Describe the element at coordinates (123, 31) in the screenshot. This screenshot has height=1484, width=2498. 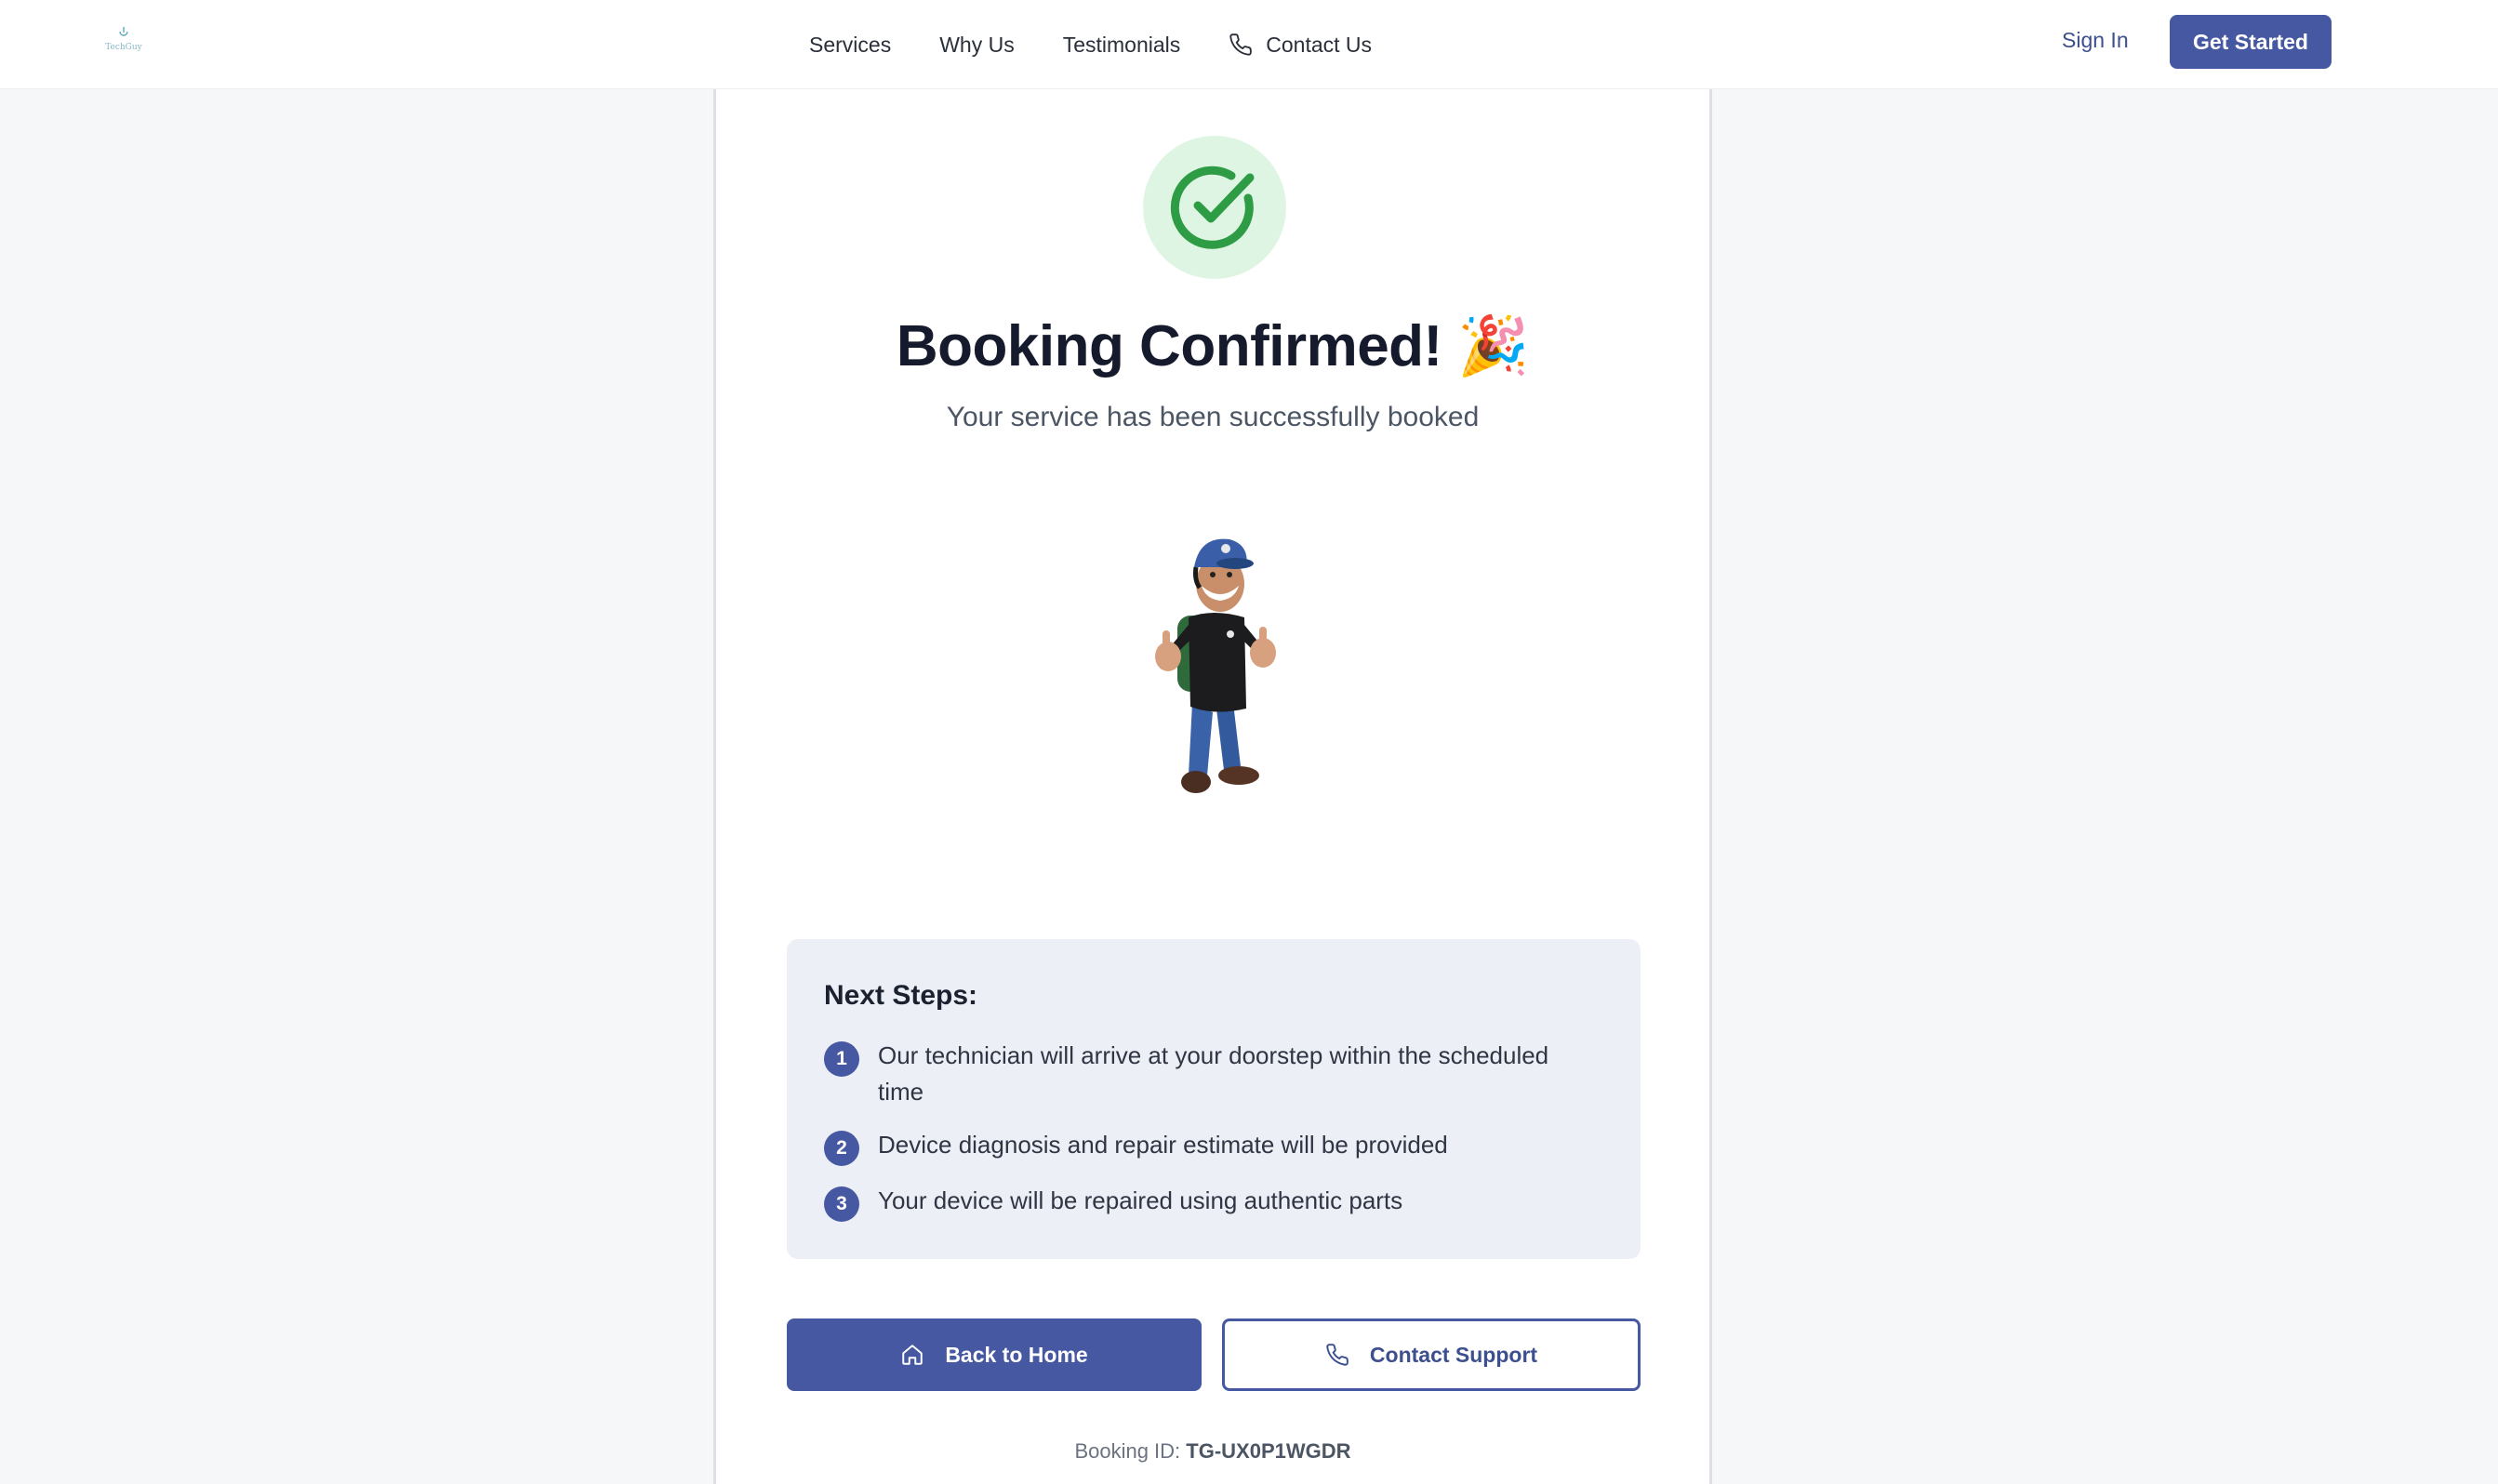
I see `logo-icon` at that location.